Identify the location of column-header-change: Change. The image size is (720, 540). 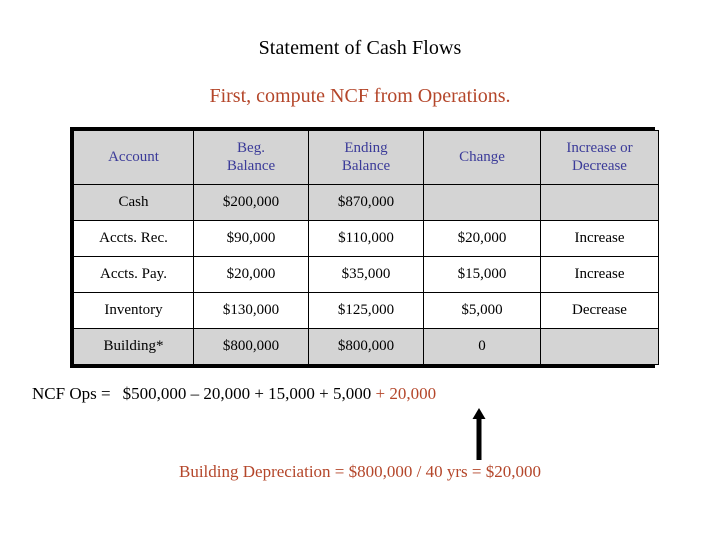
(482, 157).